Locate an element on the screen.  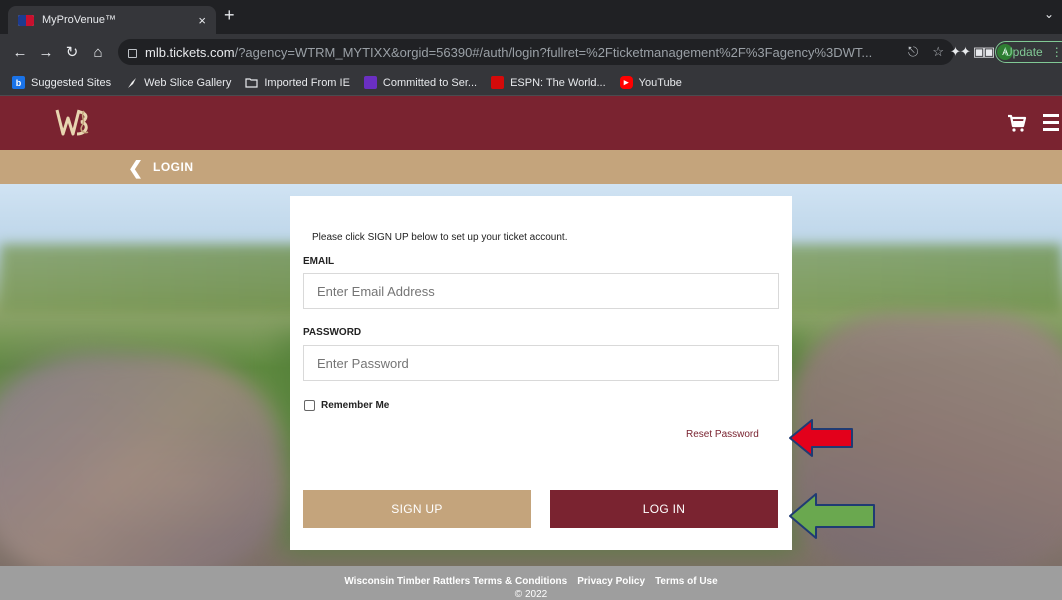
site-header is located at coordinates (531, 123).